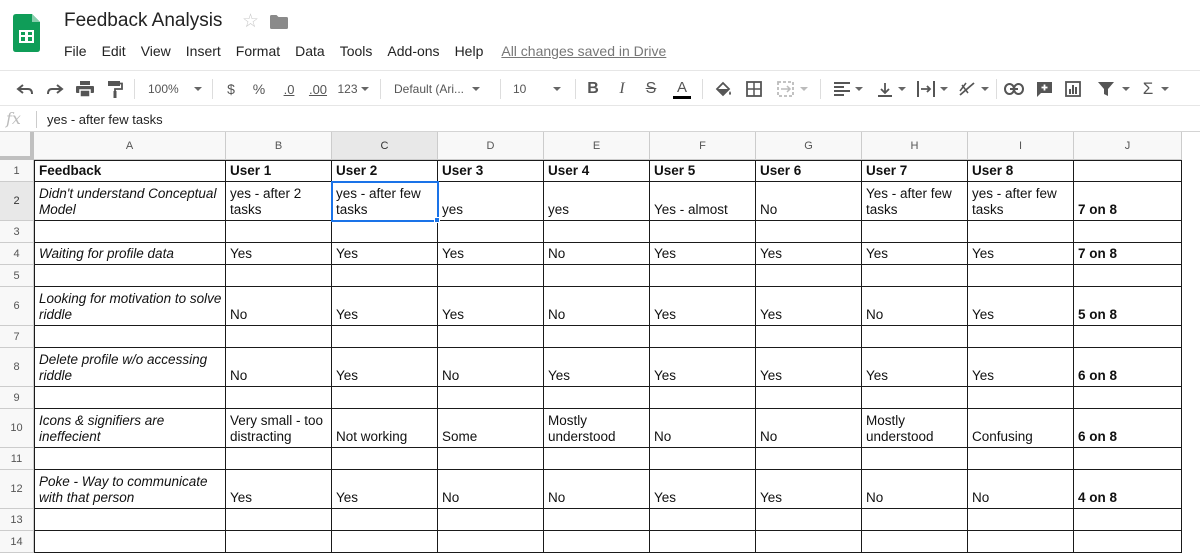 Image resolution: width=1200 pixels, height=553 pixels. I want to click on menu-view: View, so click(156, 51).